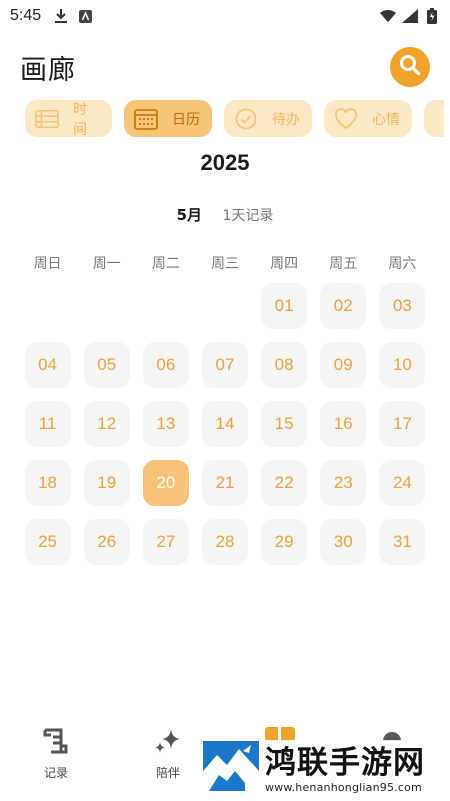 This screenshot has height=801, width=450. I want to click on calendar-day: 11, so click(47, 424).